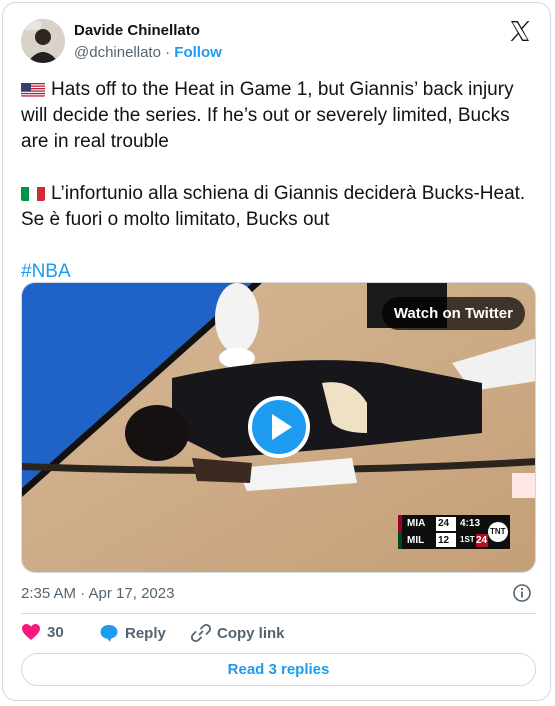 The image size is (555, 706). What do you see at coordinates (278, 669) in the screenshot?
I see `read-replies-button: Read 3 replies` at bounding box center [278, 669].